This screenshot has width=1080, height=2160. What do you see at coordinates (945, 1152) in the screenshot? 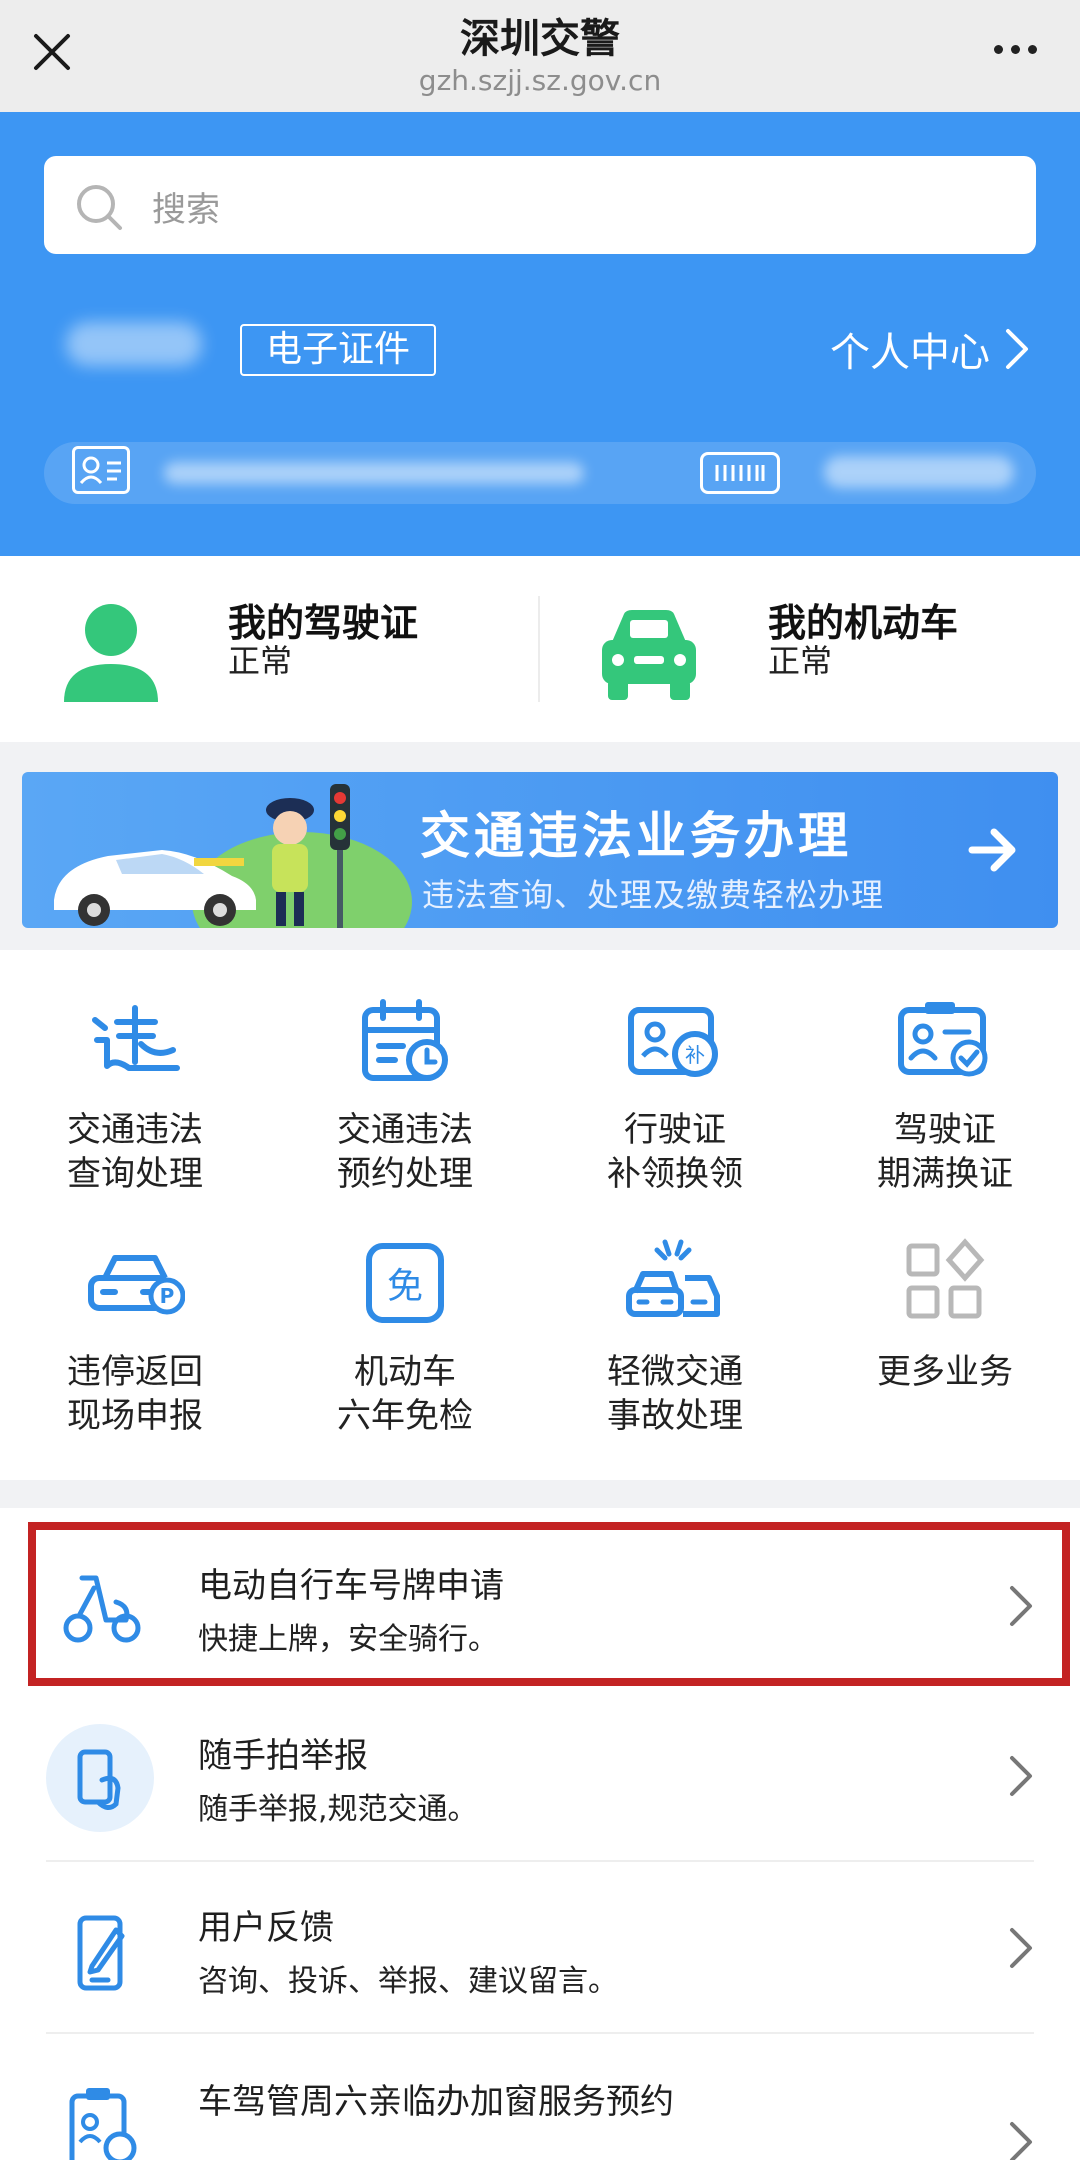
I see `service-label: 驾驶证 期满换证` at bounding box center [945, 1152].